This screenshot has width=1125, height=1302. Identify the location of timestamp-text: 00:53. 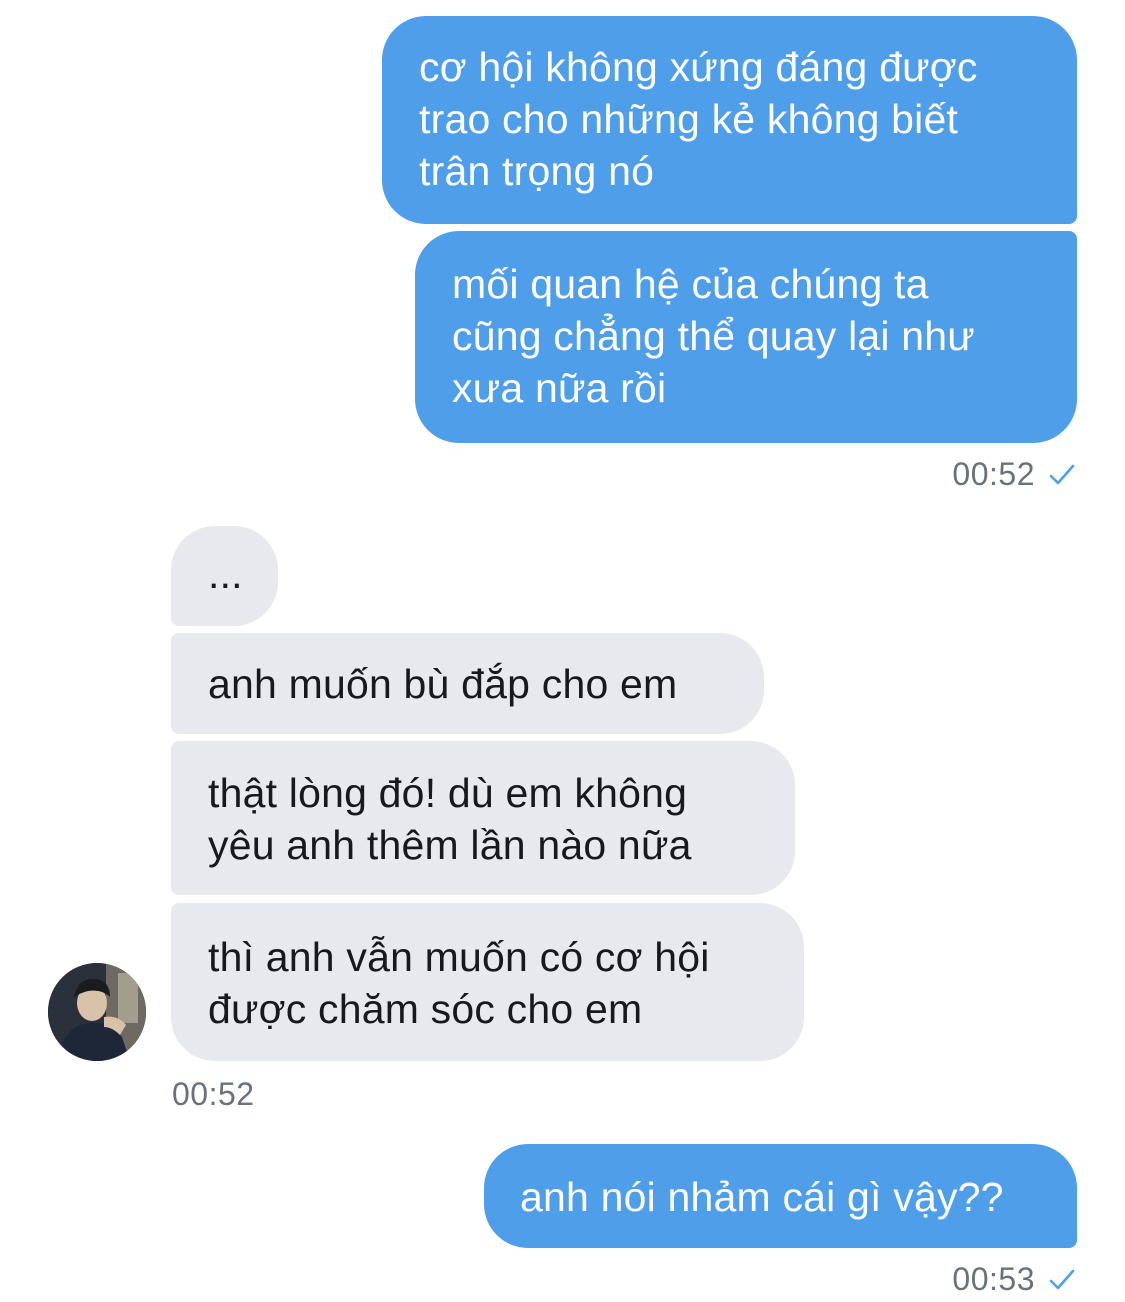
(993, 1279).